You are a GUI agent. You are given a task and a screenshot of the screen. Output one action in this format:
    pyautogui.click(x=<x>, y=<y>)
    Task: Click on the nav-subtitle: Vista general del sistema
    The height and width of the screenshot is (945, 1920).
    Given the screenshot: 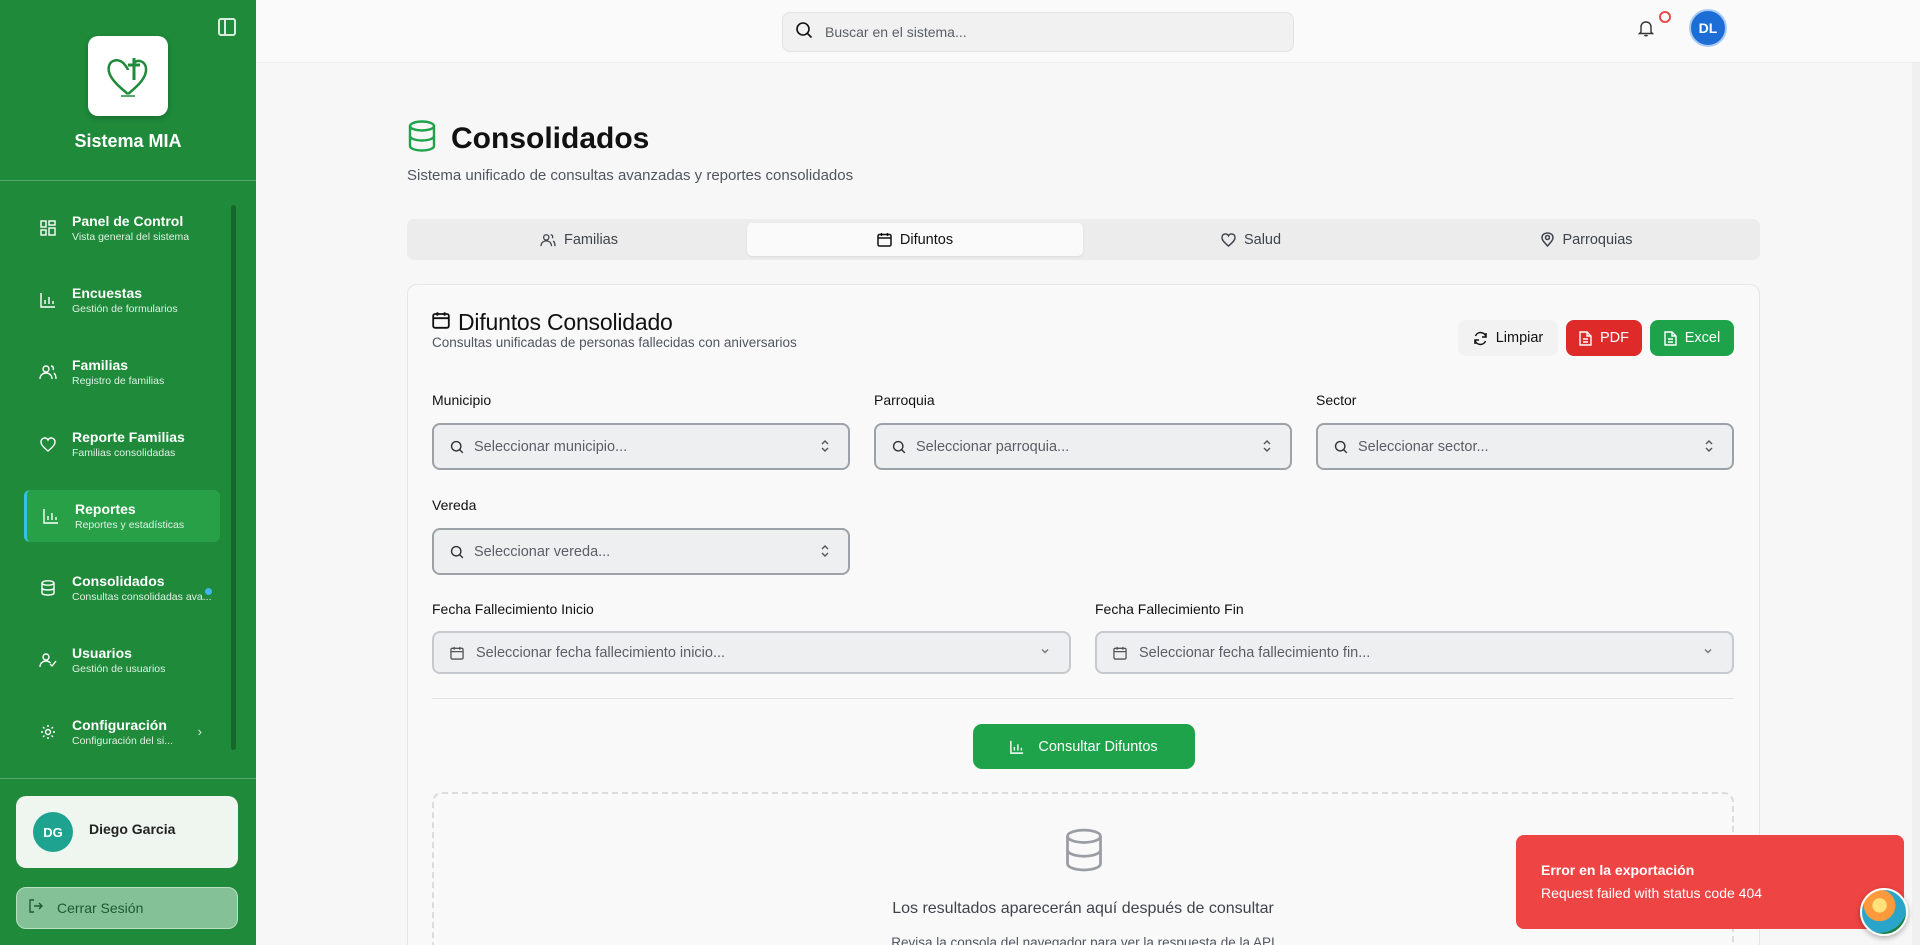 What is the action you would take?
    pyautogui.click(x=131, y=237)
    